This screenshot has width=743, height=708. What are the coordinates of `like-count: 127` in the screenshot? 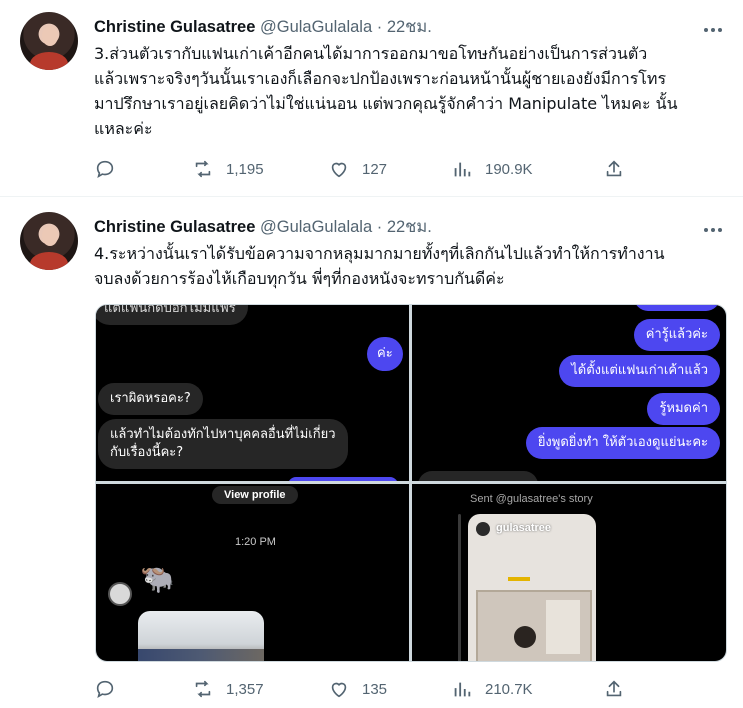 It's located at (375, 169).